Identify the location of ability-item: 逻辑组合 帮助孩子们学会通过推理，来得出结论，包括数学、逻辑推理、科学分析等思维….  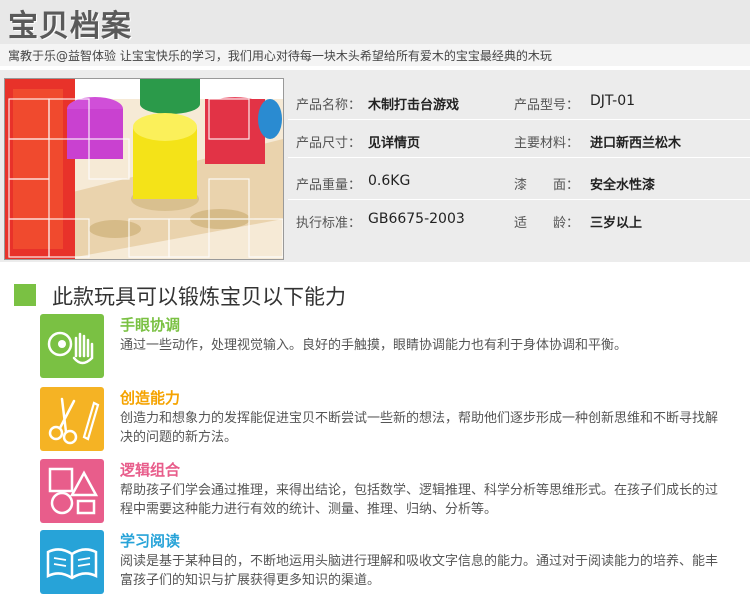
(380, 491).